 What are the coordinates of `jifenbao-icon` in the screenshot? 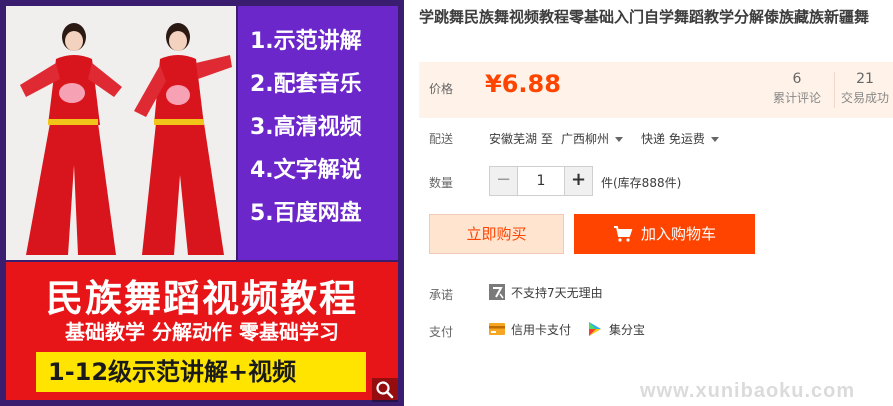 It's located at (595, 329).